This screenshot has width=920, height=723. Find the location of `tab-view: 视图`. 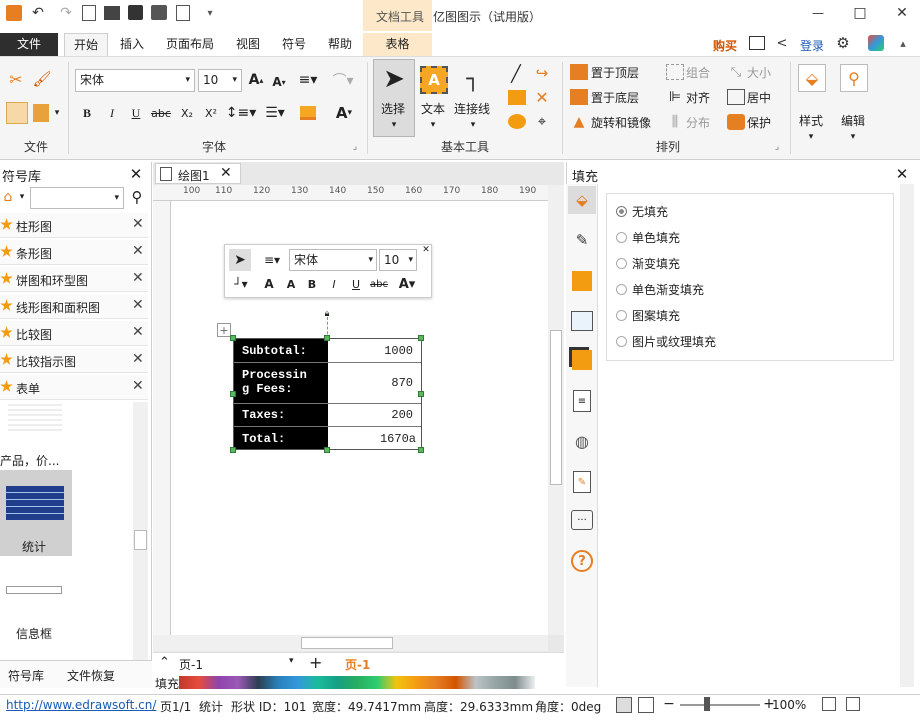

tab-view: 视图 is located at coordinates (248, 44).